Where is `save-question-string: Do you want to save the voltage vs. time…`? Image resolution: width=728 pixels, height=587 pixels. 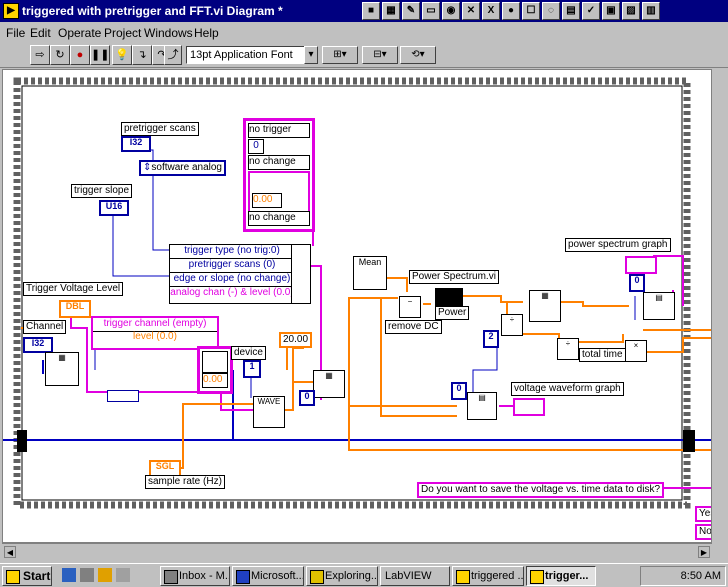
save-question-string: Do you want to save the voltage vs. time… is located at coordinates (541, 490).